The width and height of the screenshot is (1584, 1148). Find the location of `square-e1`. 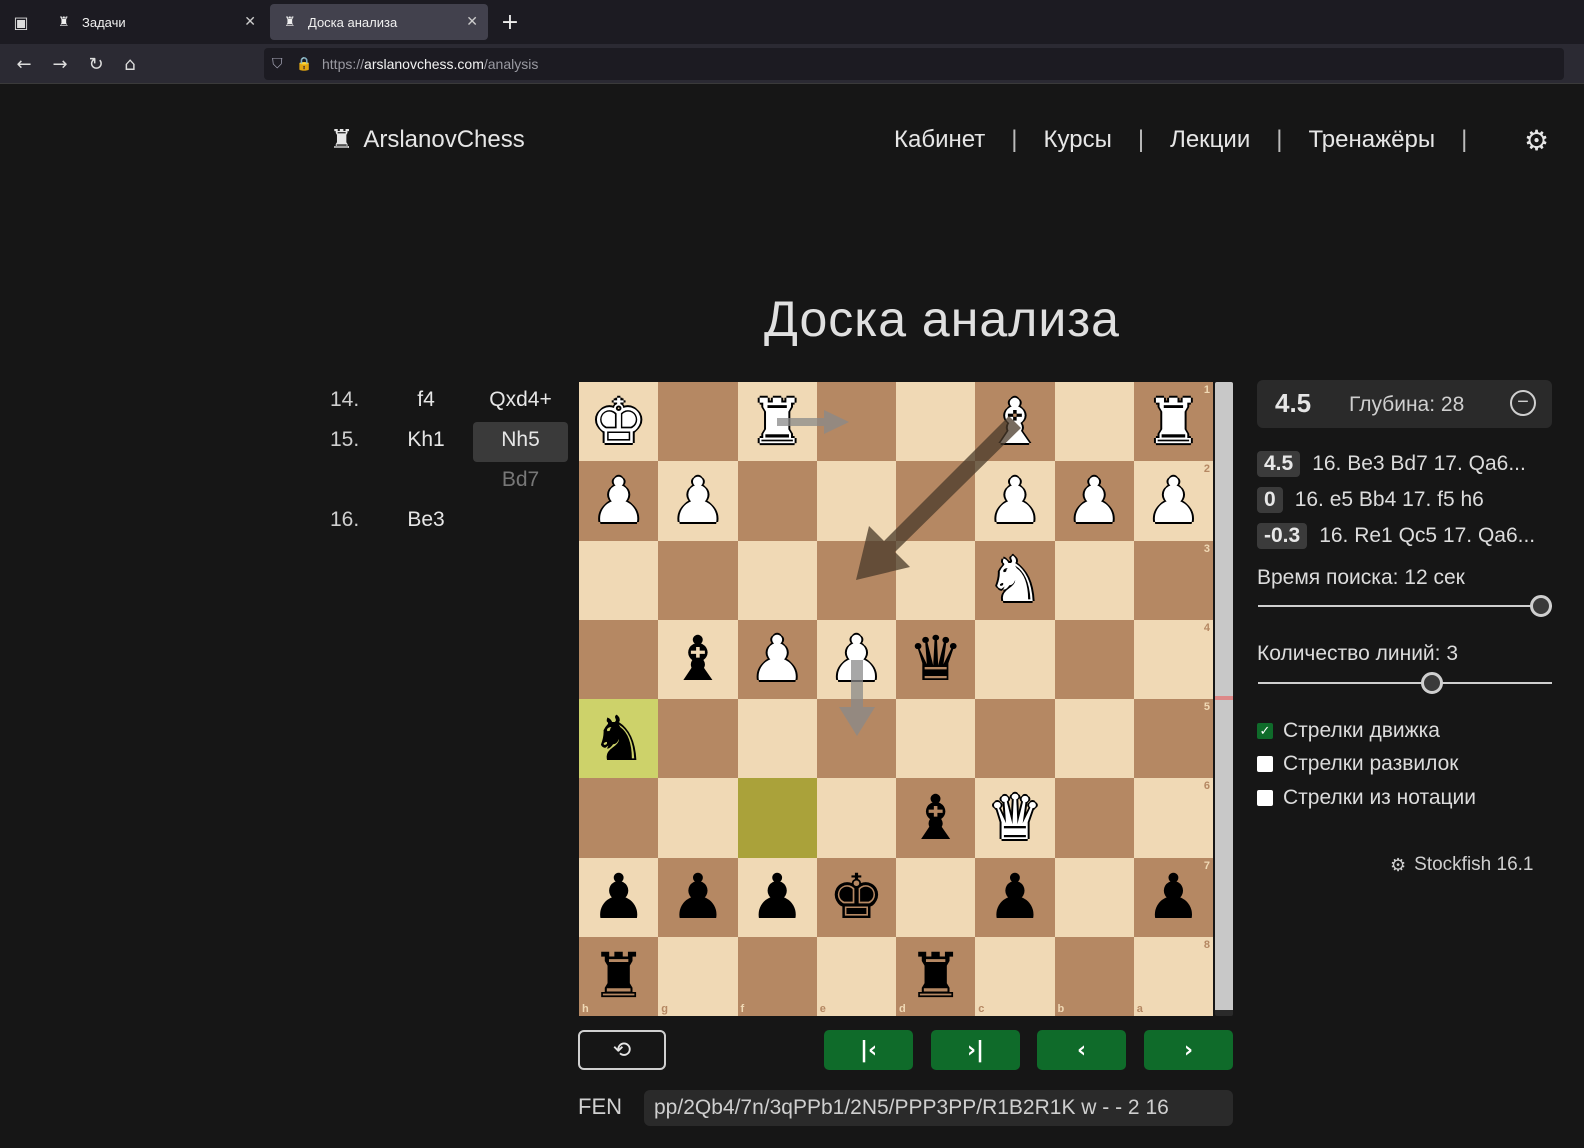

square-e1 is located at coordinates (856, 422).